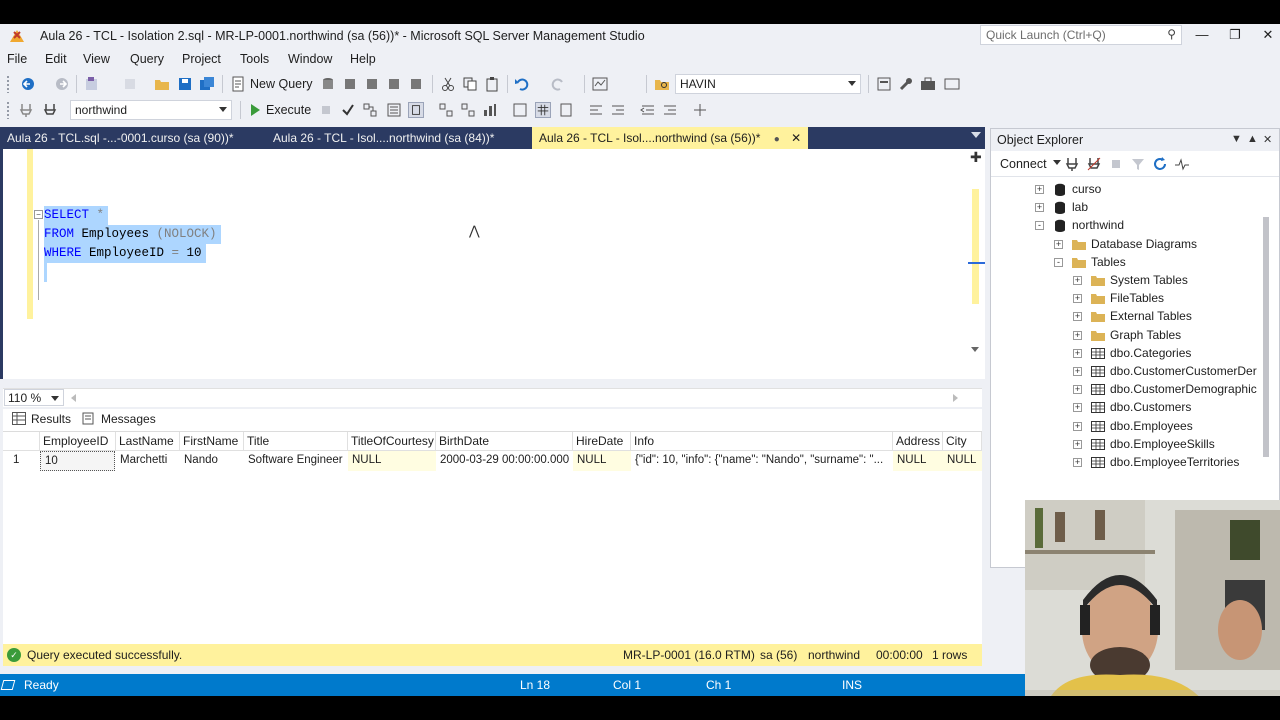  I want to click on connect-plug-icon, so click(1072, 164).